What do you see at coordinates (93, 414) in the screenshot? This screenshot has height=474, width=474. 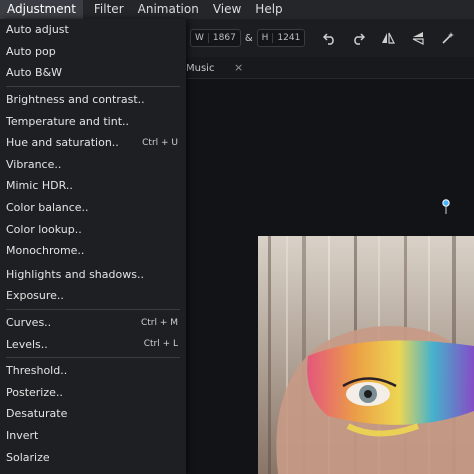 I see `menu-item-desaturate: Desaturate` at bounding box center [93, 414].